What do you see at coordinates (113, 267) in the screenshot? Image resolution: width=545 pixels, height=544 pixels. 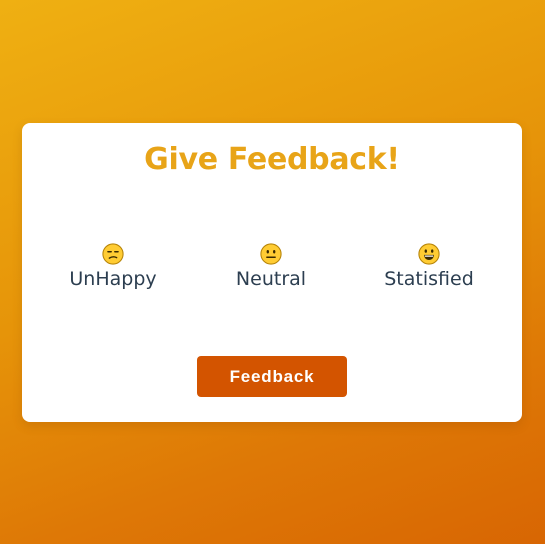 I see `rating-option-unhappy: UnHappy` at bounding box center [113, 267].